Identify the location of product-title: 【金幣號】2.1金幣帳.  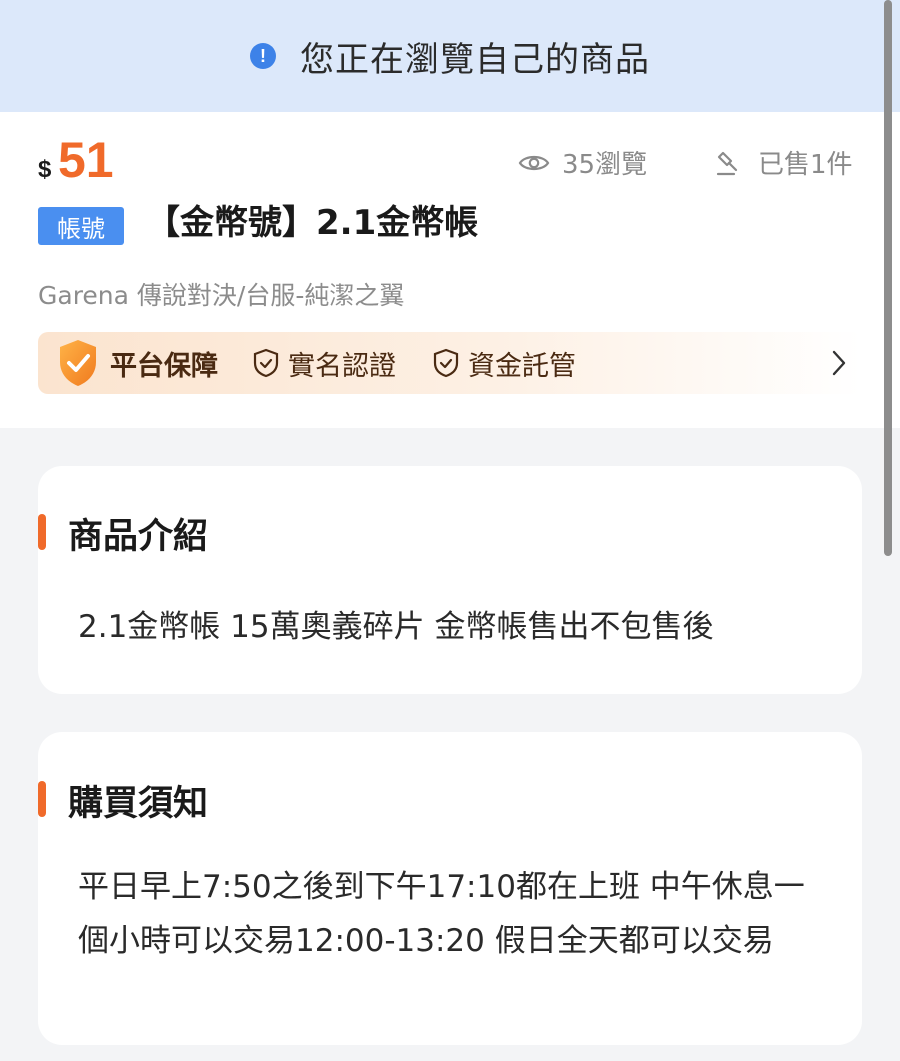
(312, 223).